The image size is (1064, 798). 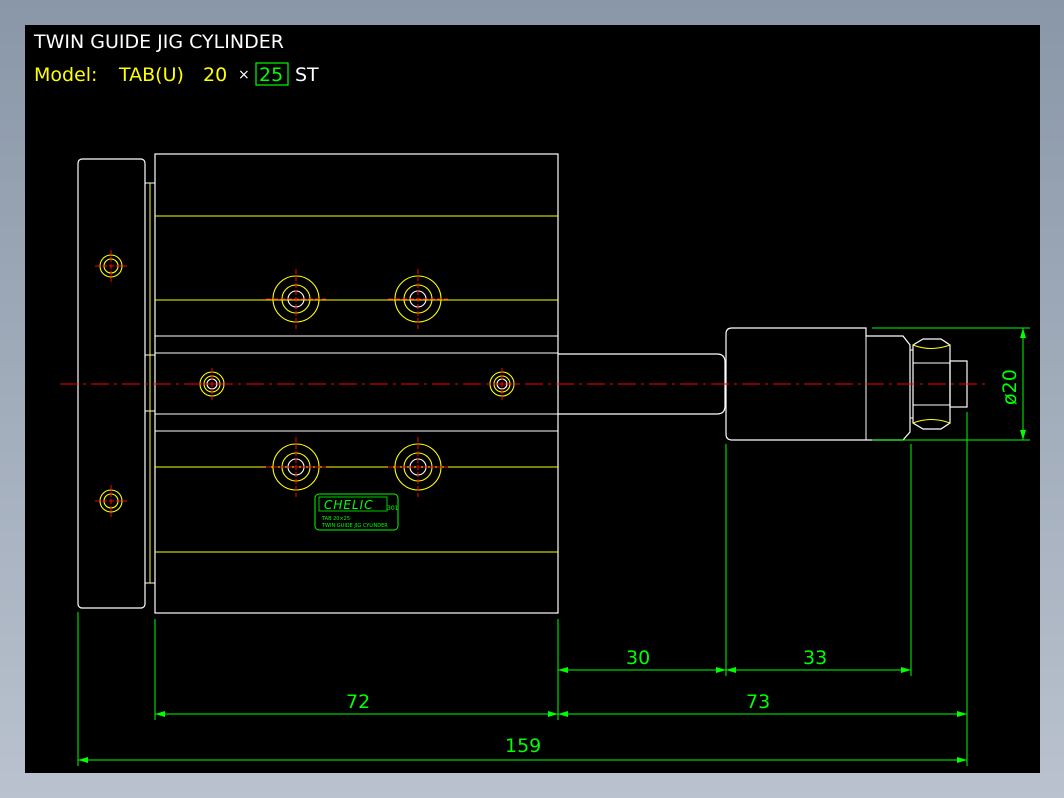 What do you see at coordinates (151, 75) in the screenshot?
I see `model-series: TAB(U)` at bounding box center [151, 75].